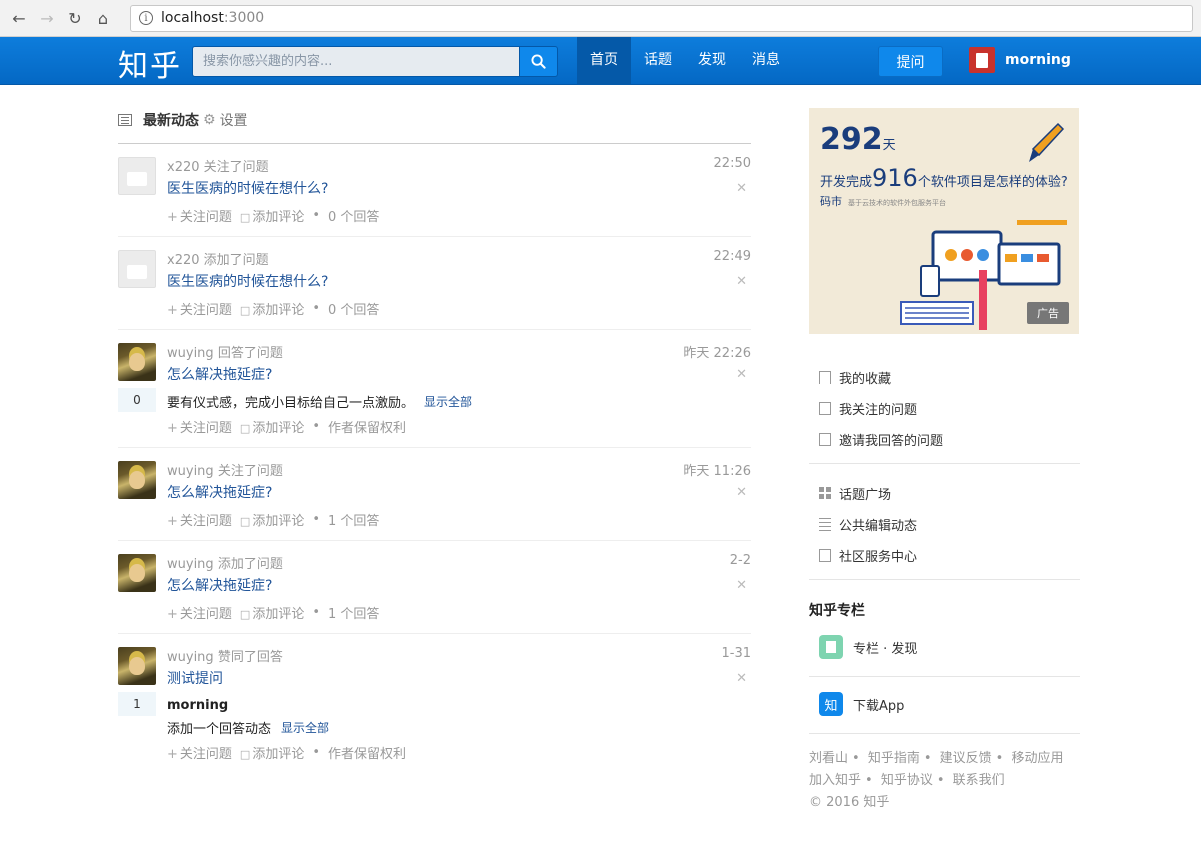 Image resolution: width=1201 pixels, height=843 pixels. Describe the element at coordinates (209, 120) in the screenshot. I see `gear-icon: ⚙` at that location.